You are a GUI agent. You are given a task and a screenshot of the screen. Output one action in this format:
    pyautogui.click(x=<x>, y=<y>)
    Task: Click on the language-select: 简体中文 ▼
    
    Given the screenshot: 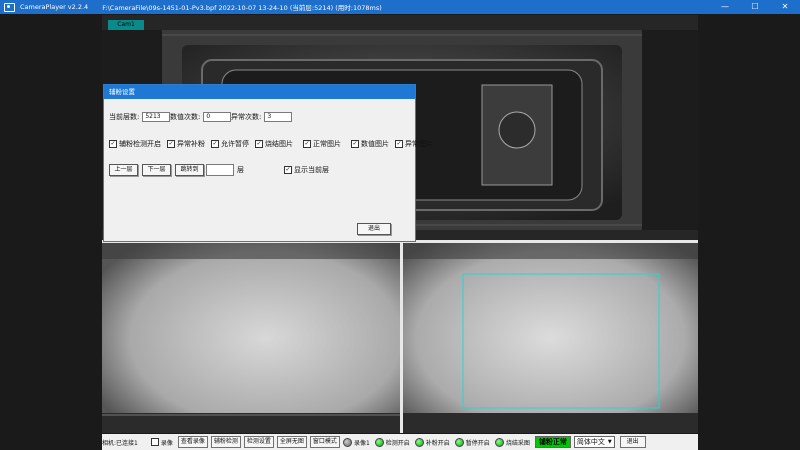 What is the action you would take?
    pyautogui.click(x=594, y=442)
    